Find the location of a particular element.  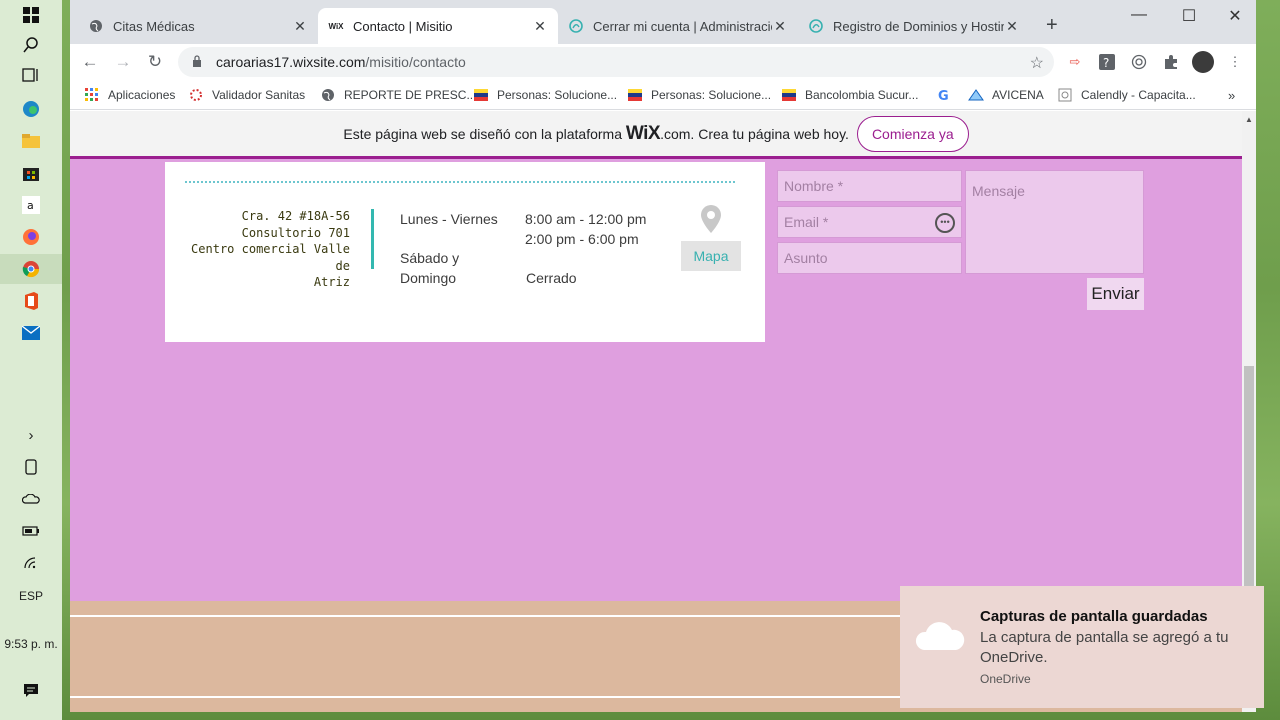

back-button: ← is located at coordinates (90, 62).